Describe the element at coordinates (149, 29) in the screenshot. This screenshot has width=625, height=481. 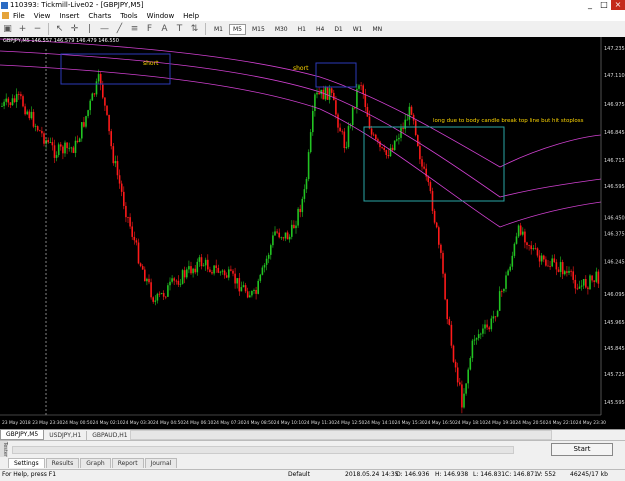
I see `fibonacci-icon: F` at that location.